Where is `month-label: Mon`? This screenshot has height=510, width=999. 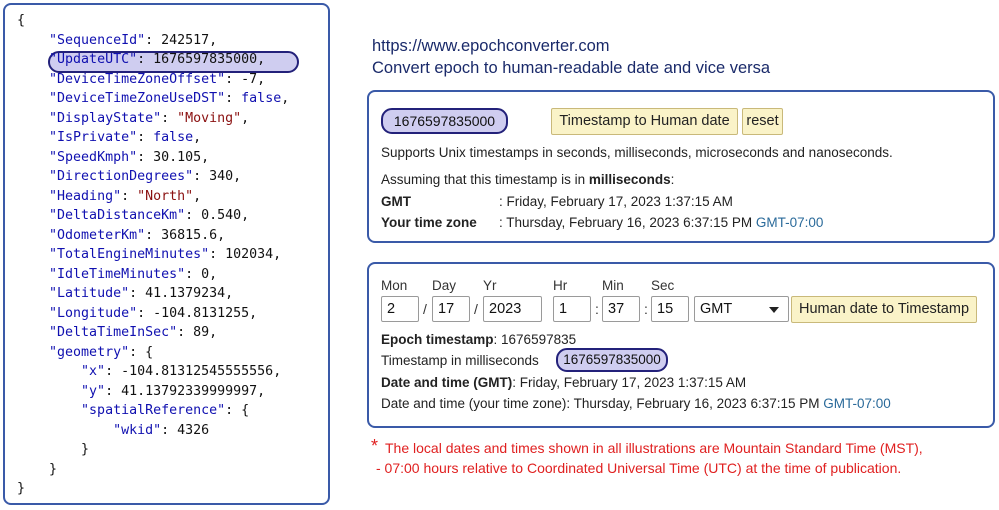
month-label: Mon is located at coordinates (394, 285).